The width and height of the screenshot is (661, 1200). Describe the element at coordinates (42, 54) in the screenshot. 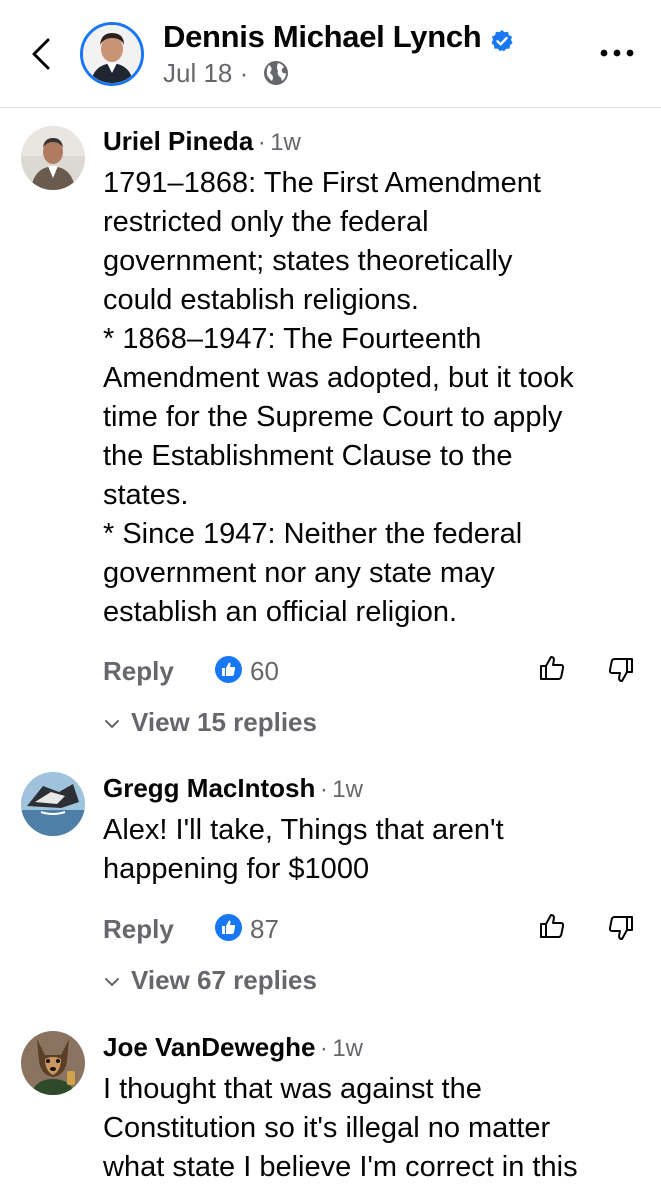

I see `back-button` at that location.